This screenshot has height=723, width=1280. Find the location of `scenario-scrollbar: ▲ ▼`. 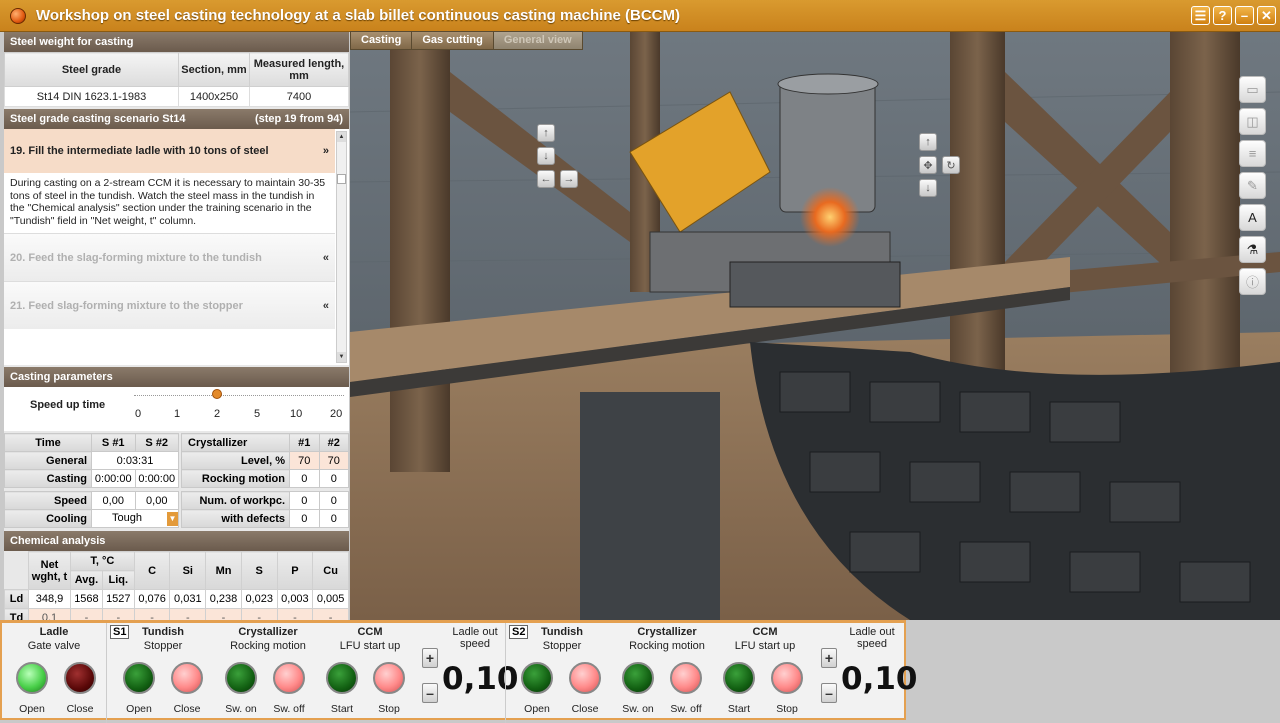

scenario-scrollbar: ▲ ▼ is located at coordinates (341, 247).